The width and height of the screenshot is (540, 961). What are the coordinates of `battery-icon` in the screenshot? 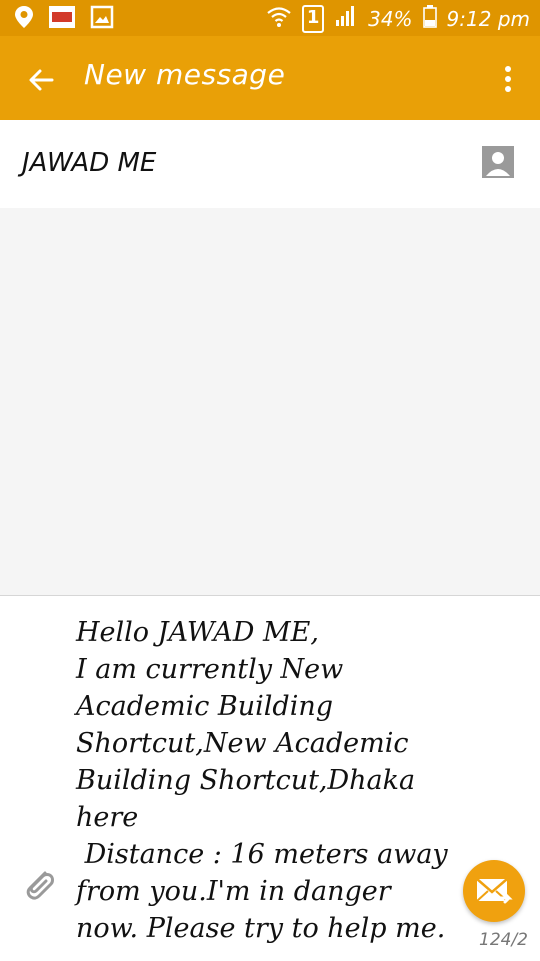 It's located at (429, 18).